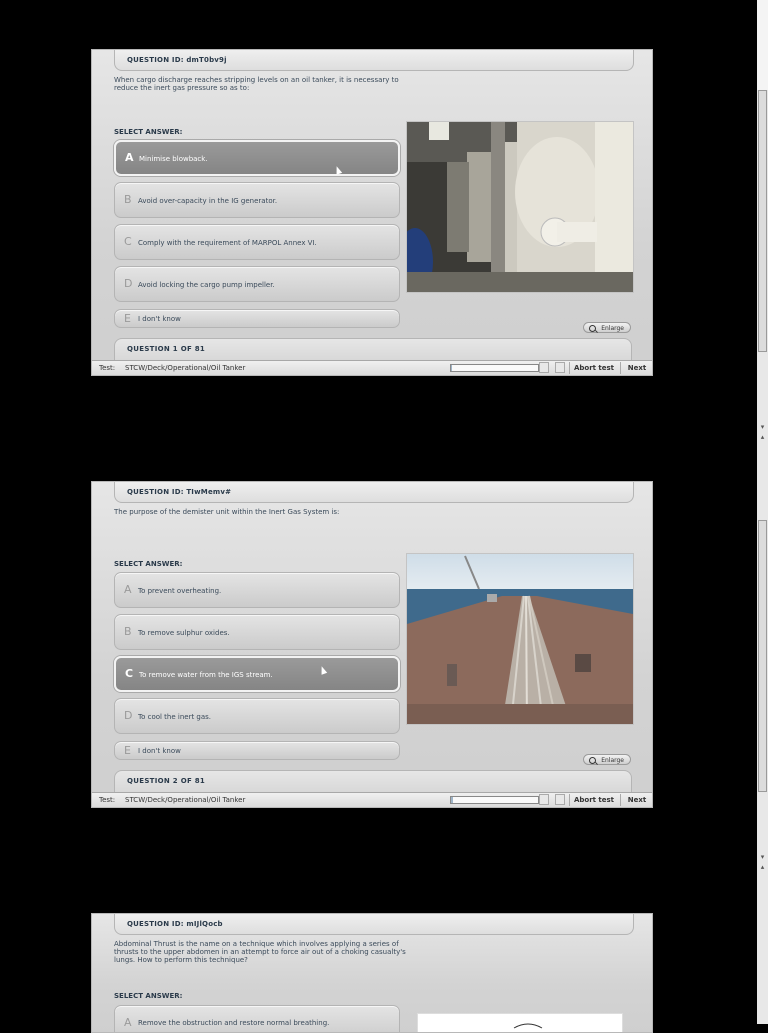  I want to click on tanker-deck-photo, so click(520, 639).